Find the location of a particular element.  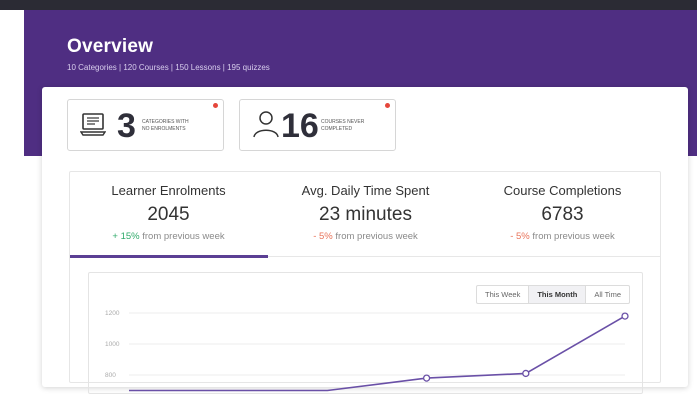

tab-value: 23 minutes is located at coordinates (365, 214).